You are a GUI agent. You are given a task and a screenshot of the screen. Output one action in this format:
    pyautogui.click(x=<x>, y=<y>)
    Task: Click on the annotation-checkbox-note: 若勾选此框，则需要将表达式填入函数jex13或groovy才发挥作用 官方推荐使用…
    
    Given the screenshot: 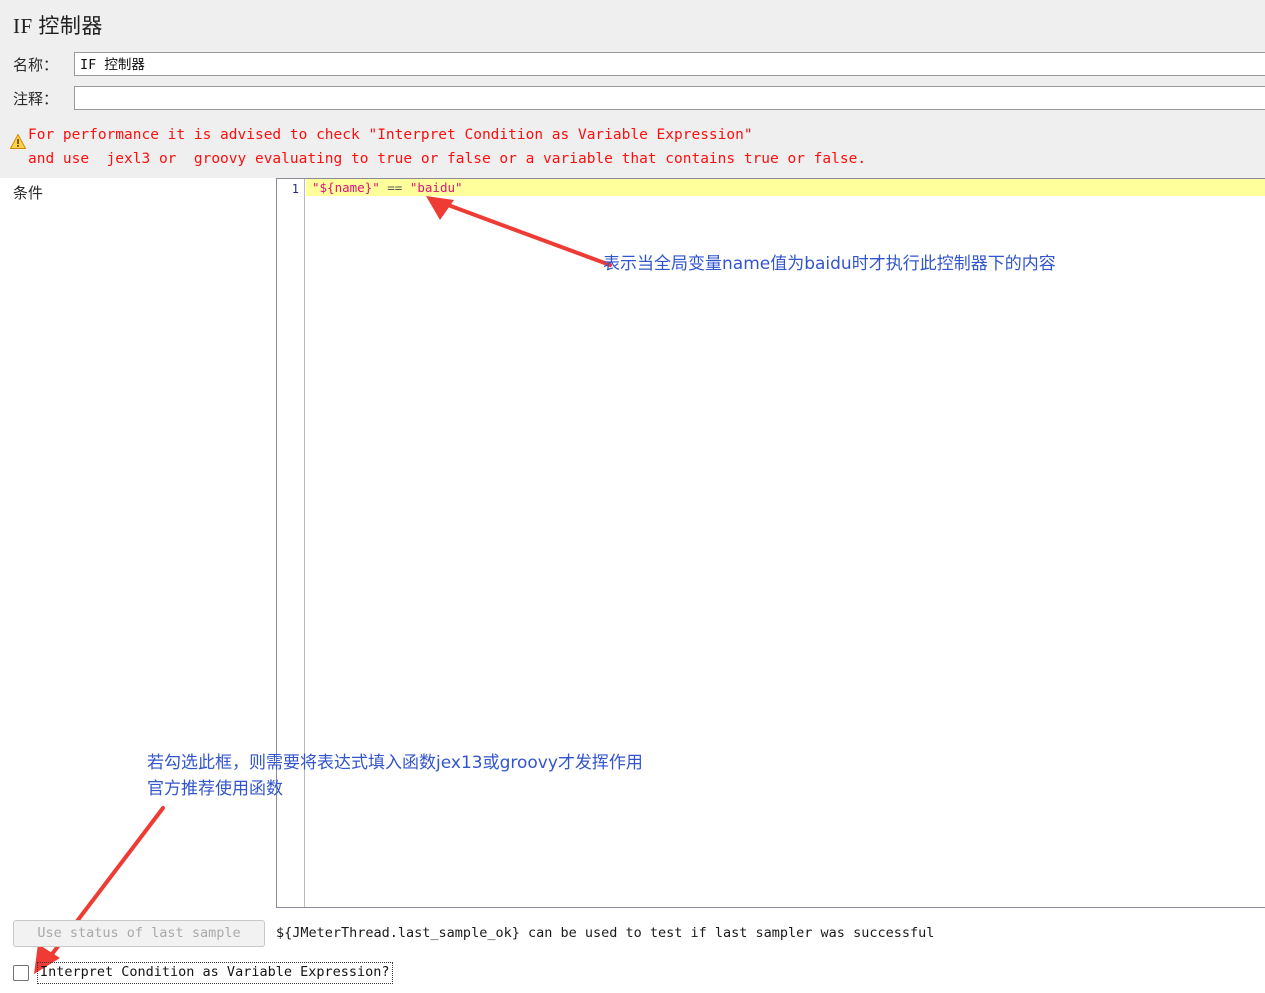 What is the action you would take?
    pyautogui.click(x=395, y=776)
    